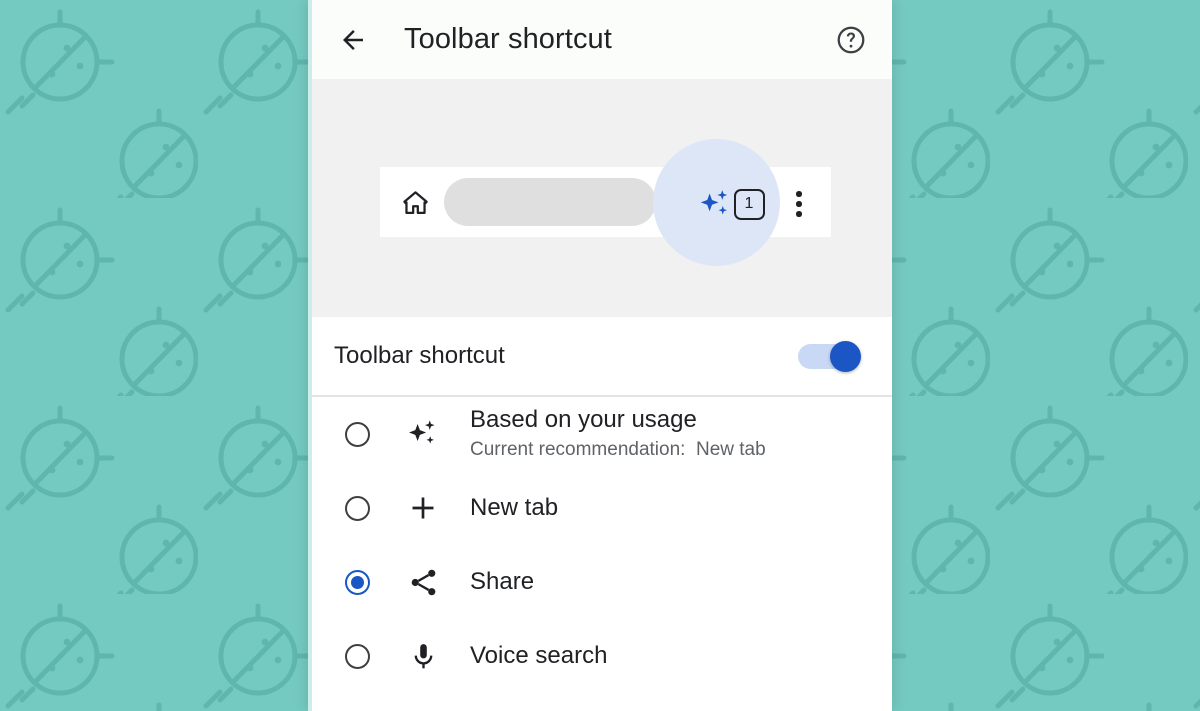  I want to click on home-icon, so click(415, 202).